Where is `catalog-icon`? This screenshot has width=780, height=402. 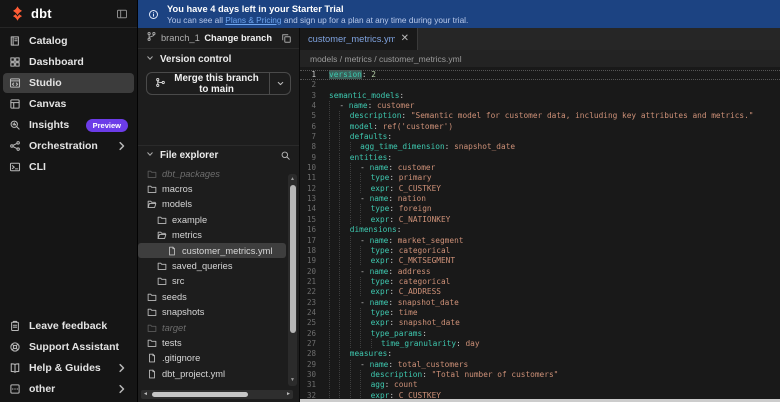
catalog-icon is located at coordinates (15, 41).